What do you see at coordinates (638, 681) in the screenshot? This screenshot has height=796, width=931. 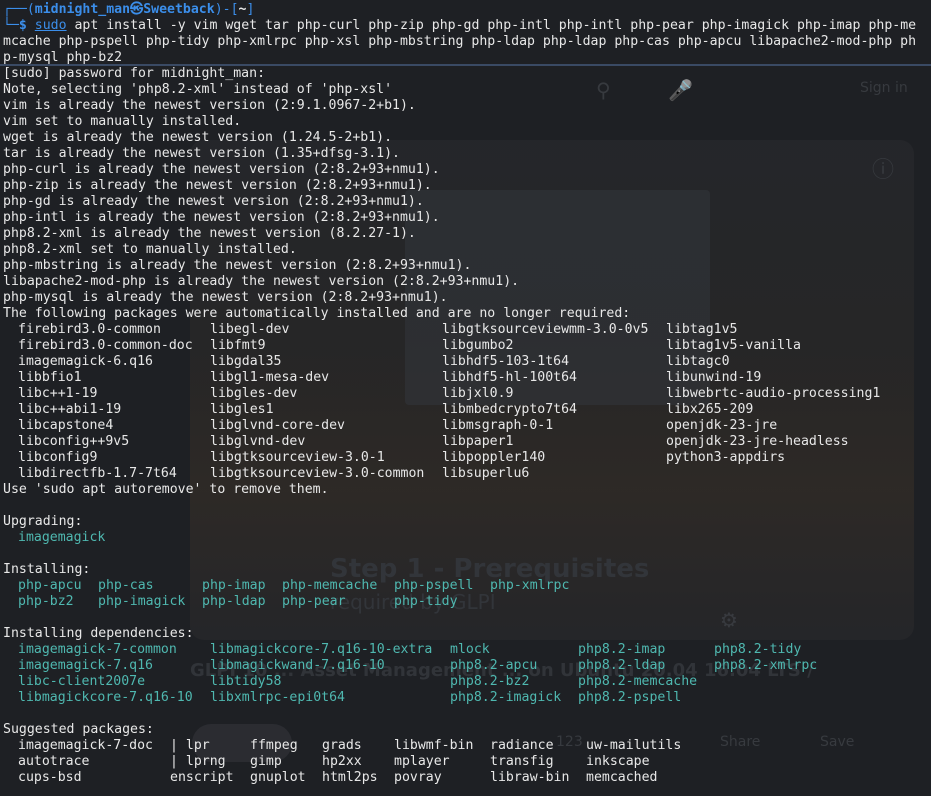 I see `package-name: php8.2-memcache` at bounding box center [638, 681].